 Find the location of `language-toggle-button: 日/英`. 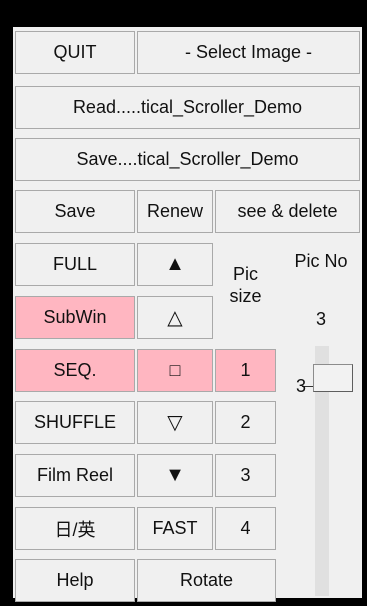

language-toggle-button: 日/英 is located at coordinates (75, 528).